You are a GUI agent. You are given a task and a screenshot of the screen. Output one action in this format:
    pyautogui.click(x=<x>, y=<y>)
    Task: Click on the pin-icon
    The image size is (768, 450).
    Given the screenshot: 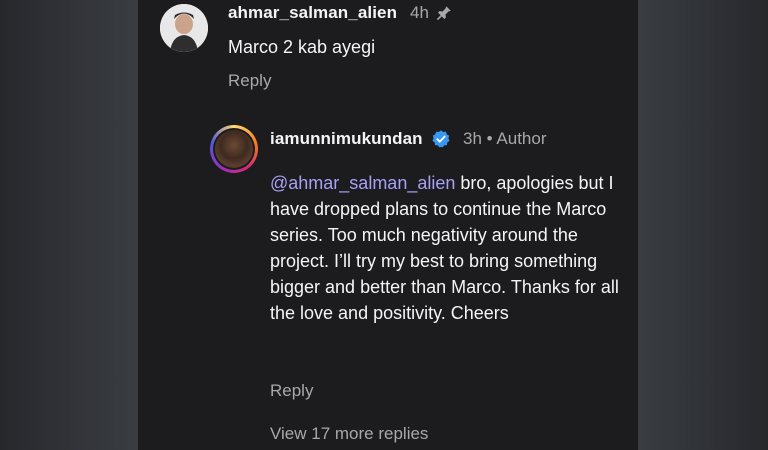 What is the action you would take?
    pyautogui.click(x=443, y=13)
    